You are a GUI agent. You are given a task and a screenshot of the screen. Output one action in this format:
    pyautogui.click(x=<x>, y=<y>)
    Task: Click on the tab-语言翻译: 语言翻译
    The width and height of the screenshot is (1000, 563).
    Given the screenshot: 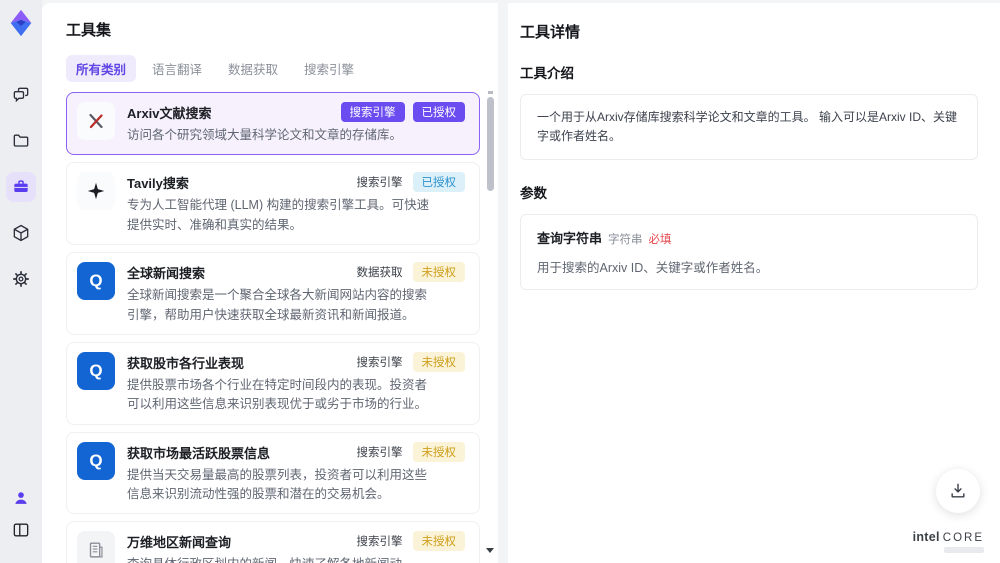 What is the action you would take?
    pyautogui.click(x=177, y=68)
    